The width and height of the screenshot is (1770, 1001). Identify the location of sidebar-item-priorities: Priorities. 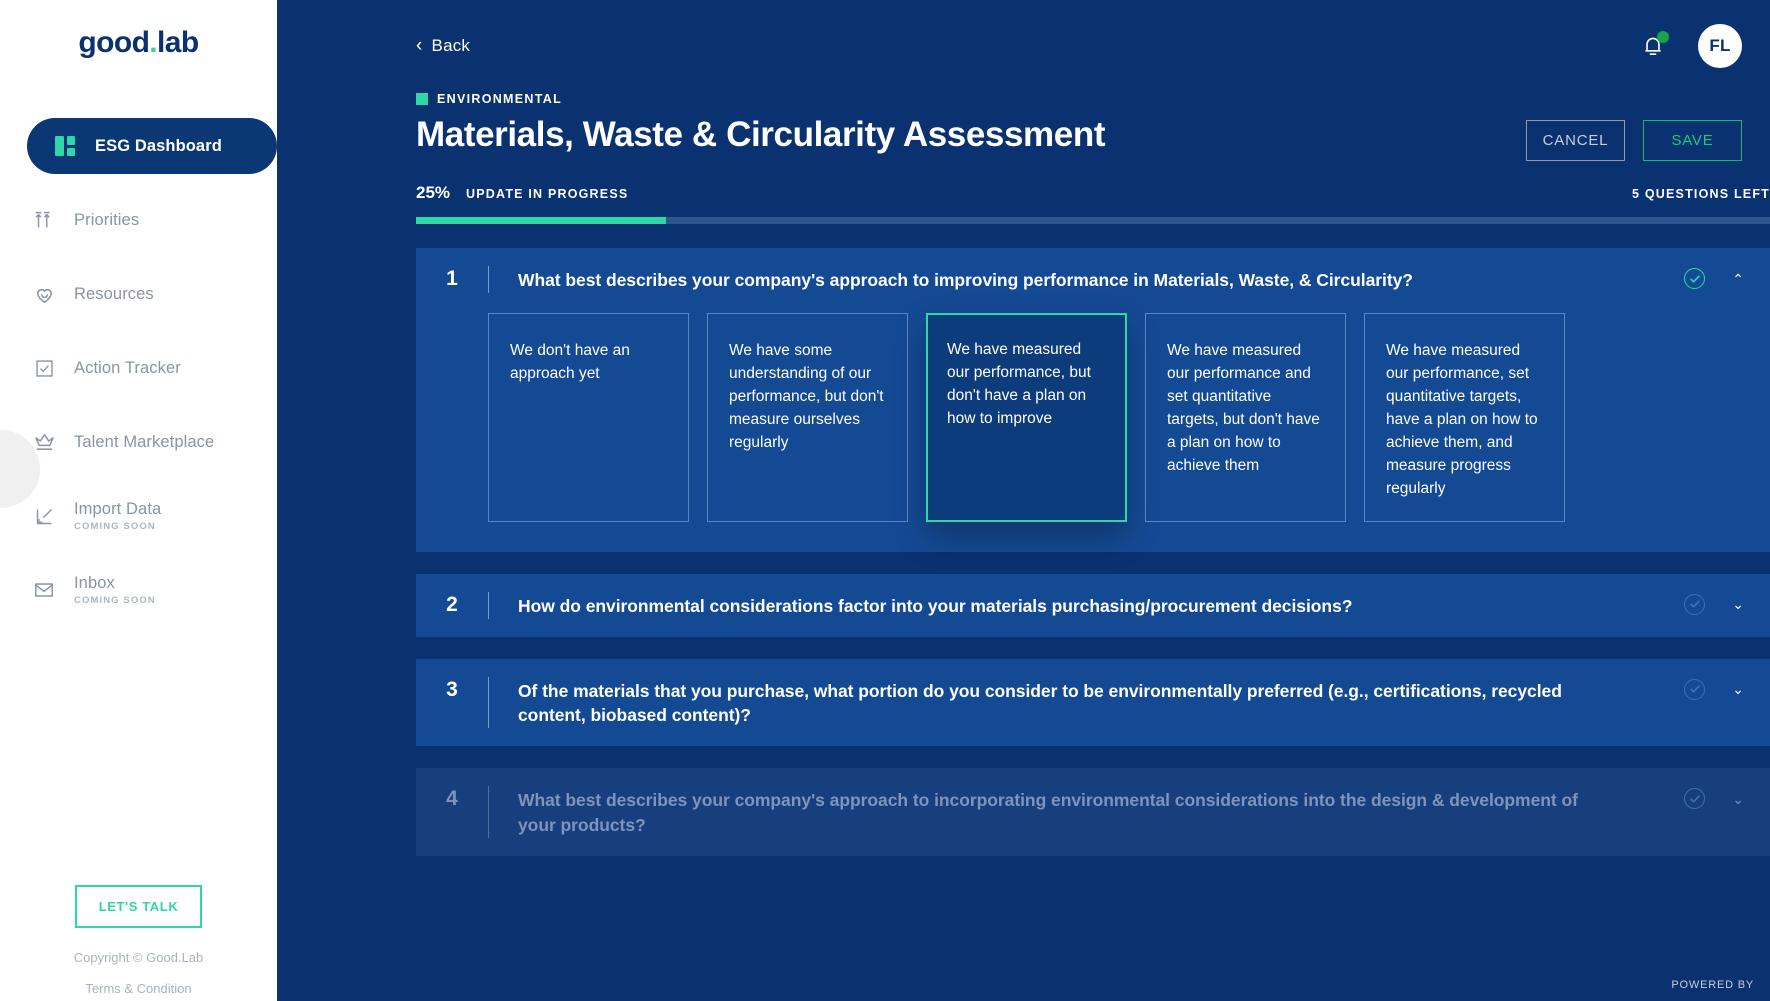
(138, 220).